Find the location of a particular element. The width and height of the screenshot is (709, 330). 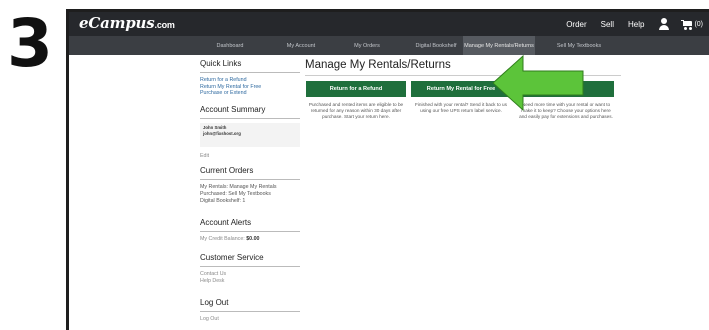

order-link: Order is located at coordinates (576, 24).